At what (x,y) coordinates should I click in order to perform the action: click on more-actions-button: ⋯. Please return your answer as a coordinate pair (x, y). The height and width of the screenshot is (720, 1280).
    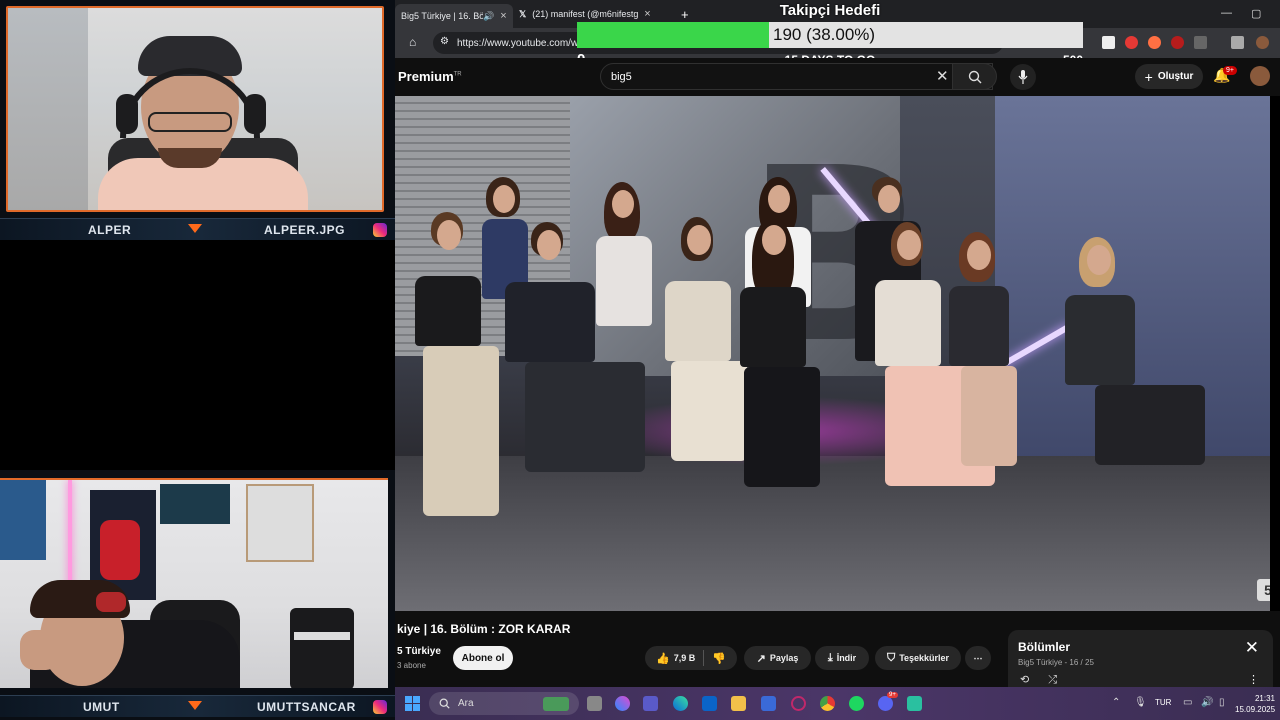
    Looking at the image, I should click on (978, 658).